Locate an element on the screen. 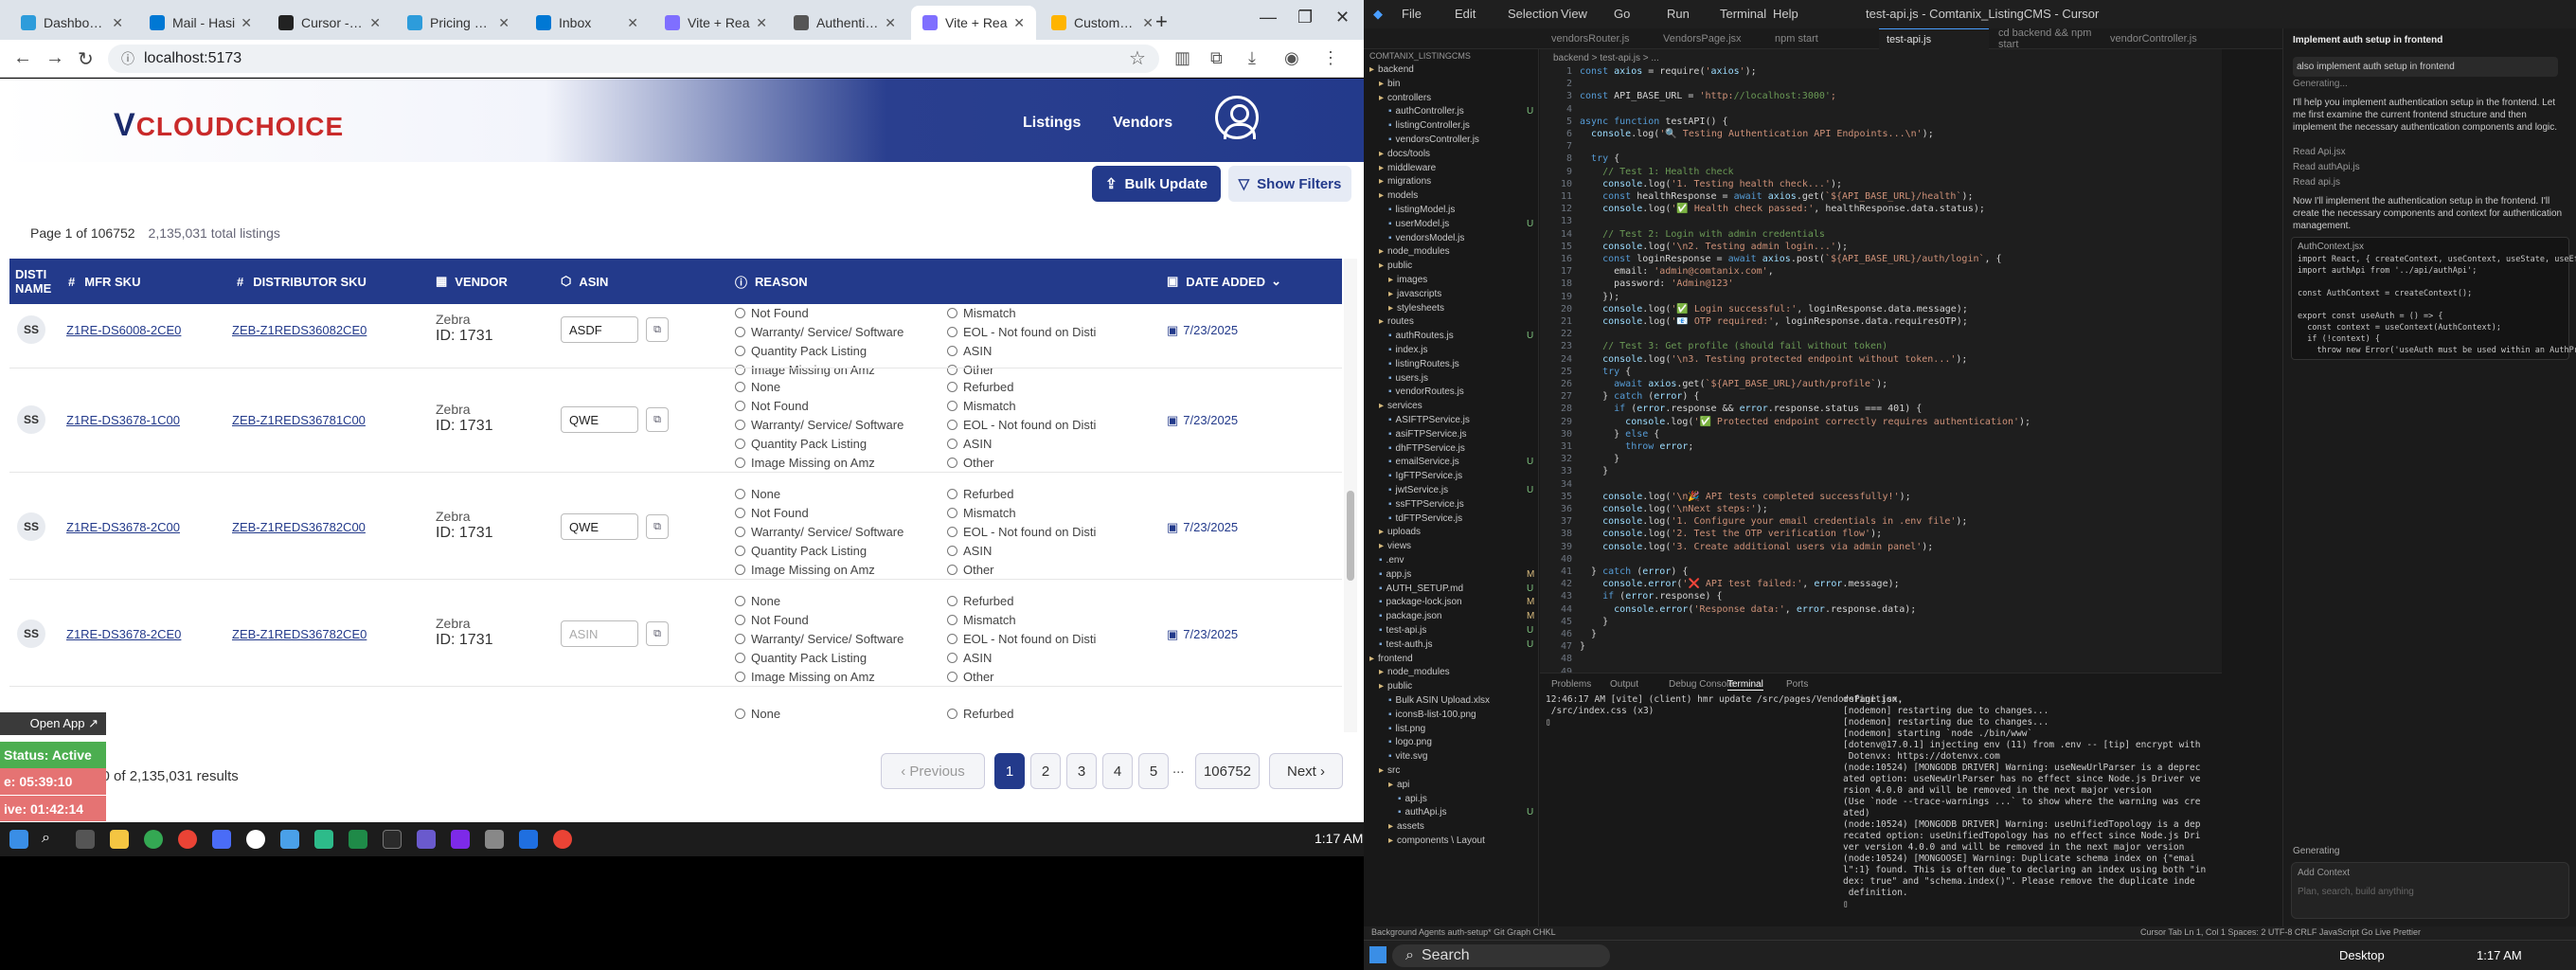 This screenshot has width=2576, height=970. file-item: ▪ listingRoutes.js is located at coordinates (1451, 366).